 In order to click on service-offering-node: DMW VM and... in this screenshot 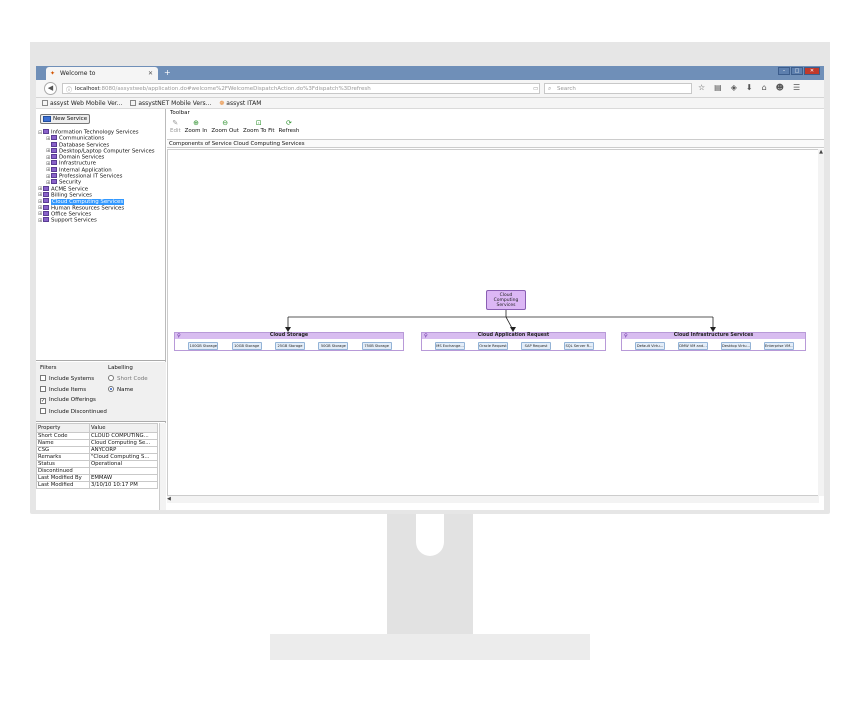, I will do `click(693, 346)`.